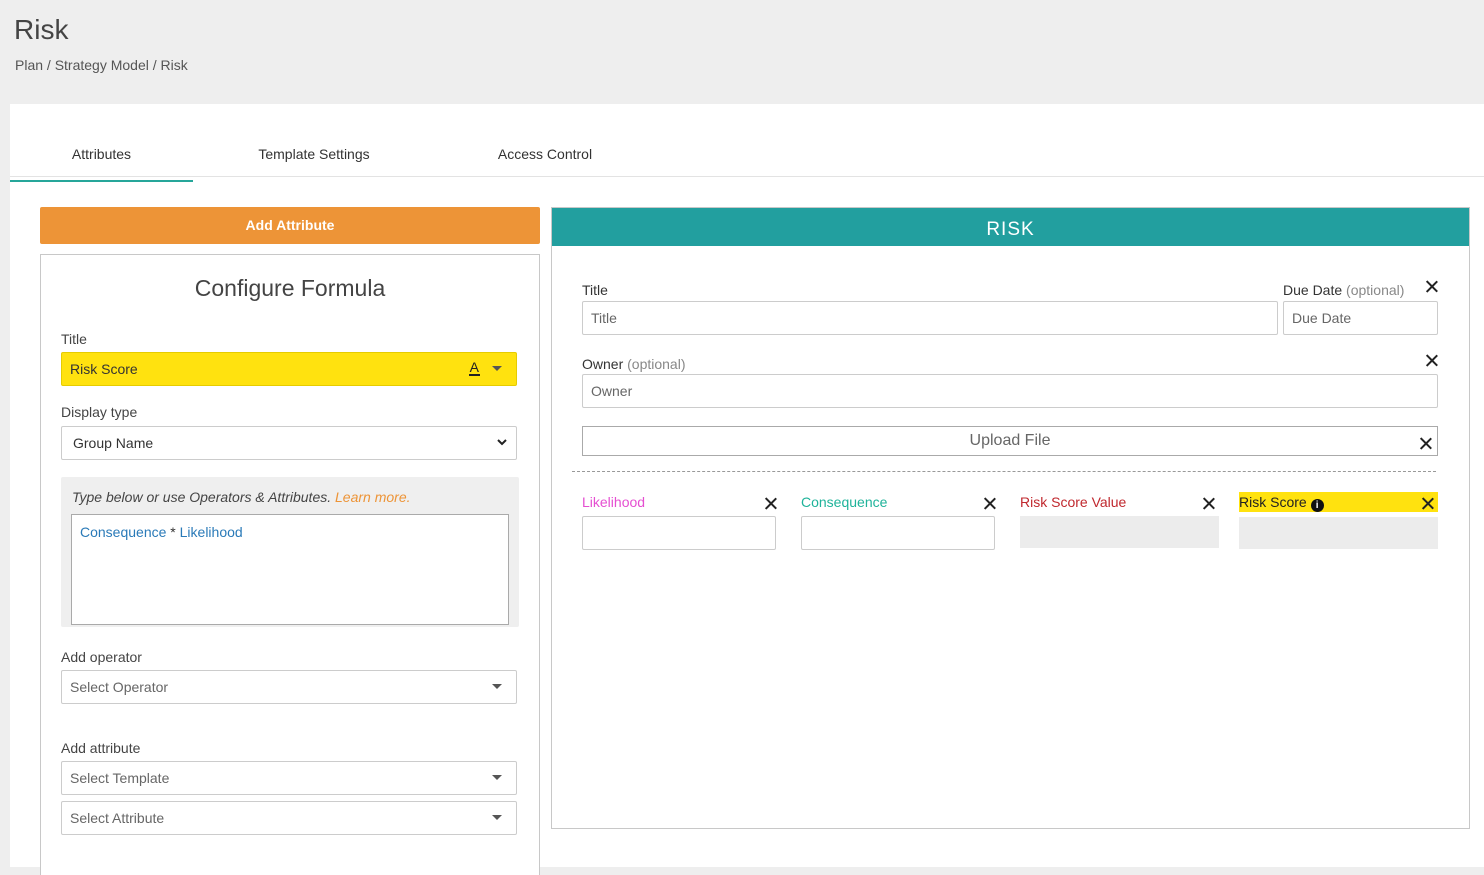 The image size is (1484, 875). I want to click on risk-score-field, so click(1338, 533).